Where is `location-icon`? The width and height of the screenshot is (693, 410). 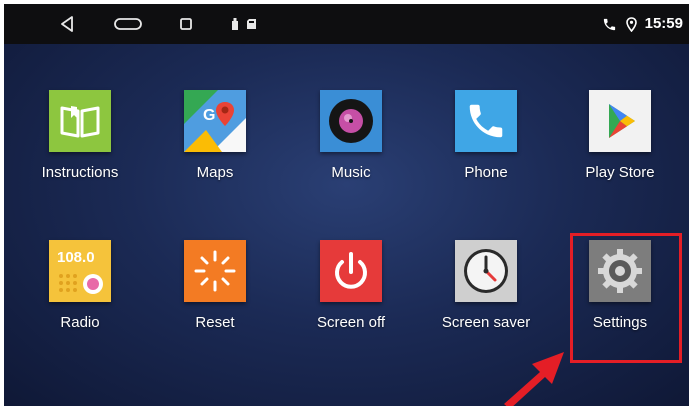 location-icon is located at coordinates (631, 24).